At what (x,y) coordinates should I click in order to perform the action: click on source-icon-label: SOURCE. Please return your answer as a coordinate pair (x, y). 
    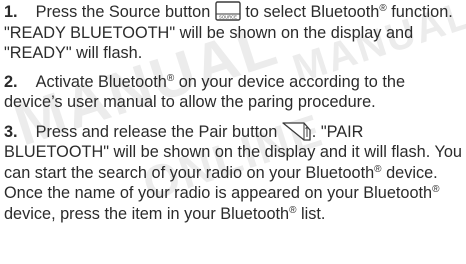
    Looking at the image, I should click on (228, 17).